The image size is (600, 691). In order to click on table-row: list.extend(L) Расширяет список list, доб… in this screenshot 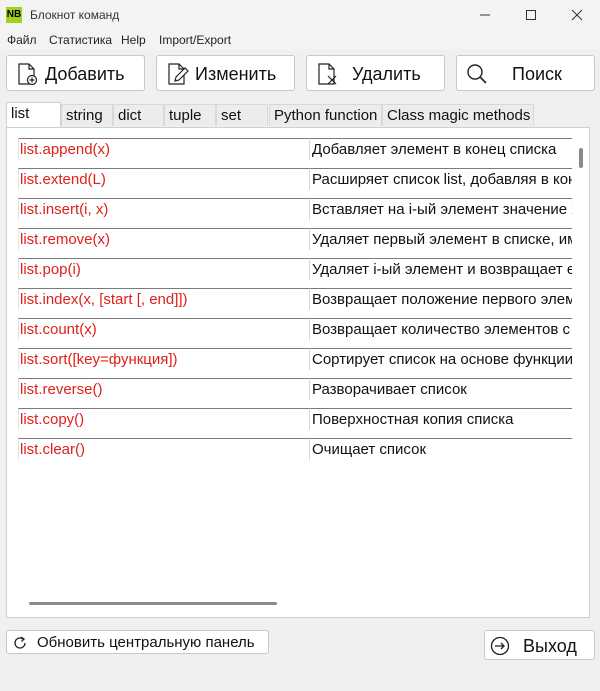, I will do `click(295, 179)`.